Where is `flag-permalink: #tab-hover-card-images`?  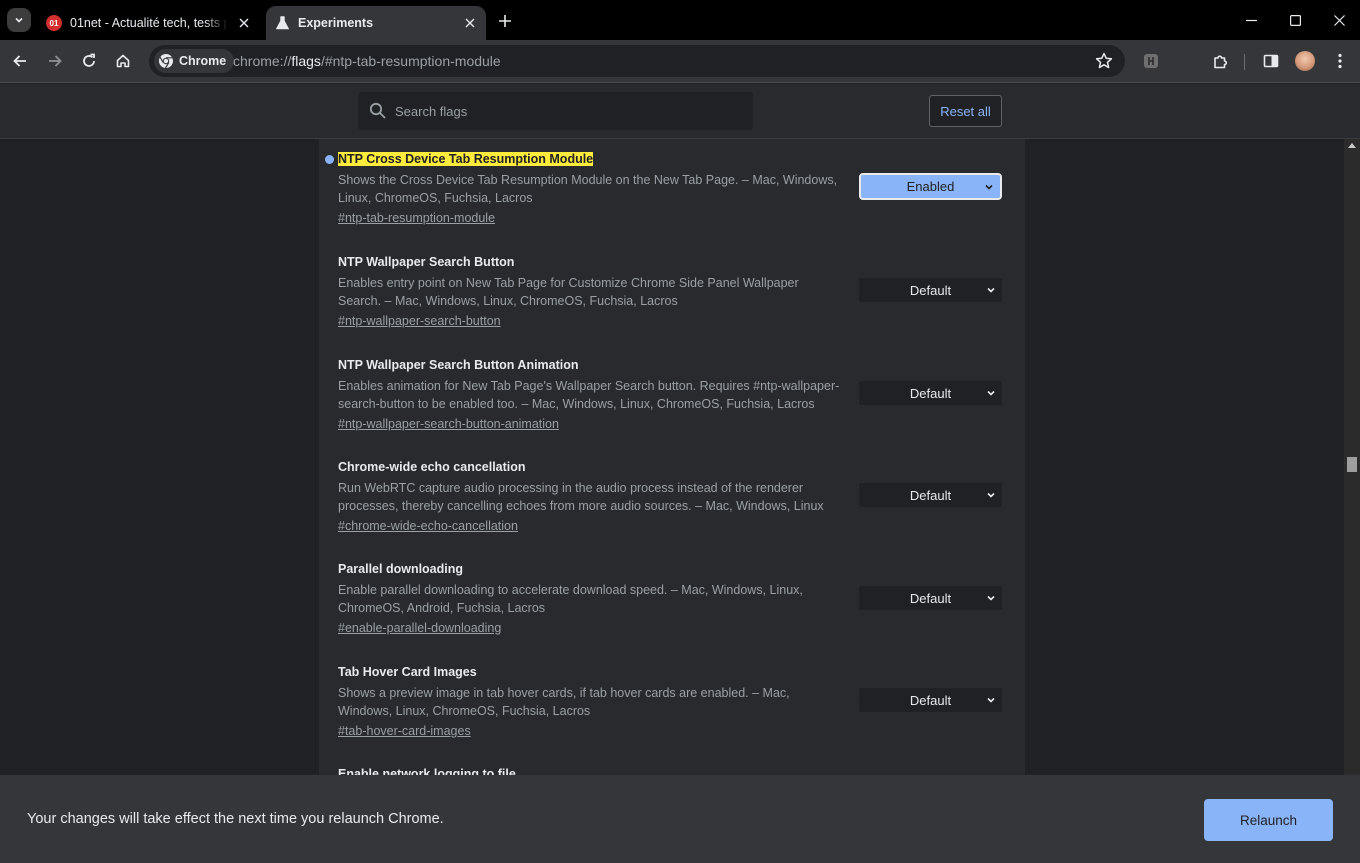
flag-permalink: #tab-hover-card-images is located at coordinates (404, 731).